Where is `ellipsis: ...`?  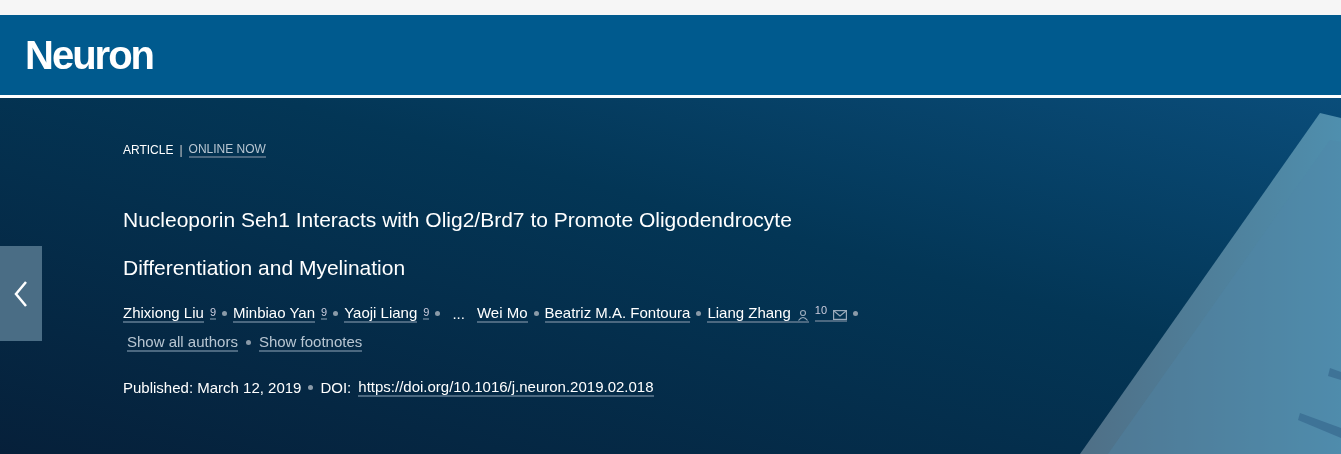 ellipsis: ... is located at coordinates (458, 313).